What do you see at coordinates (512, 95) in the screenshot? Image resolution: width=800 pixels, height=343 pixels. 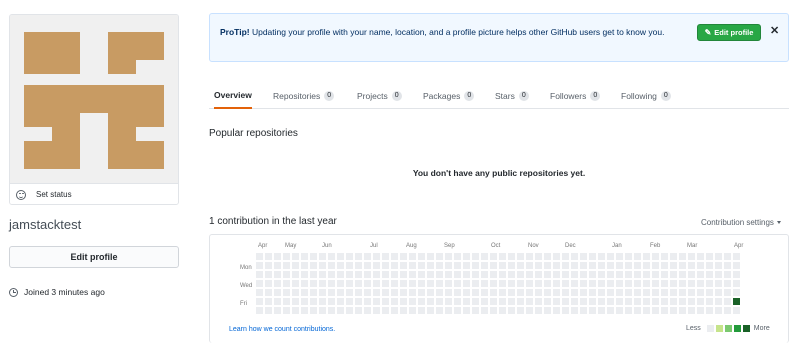 I see `tab-stars: Stars 0` at bounding box center [512, 95].